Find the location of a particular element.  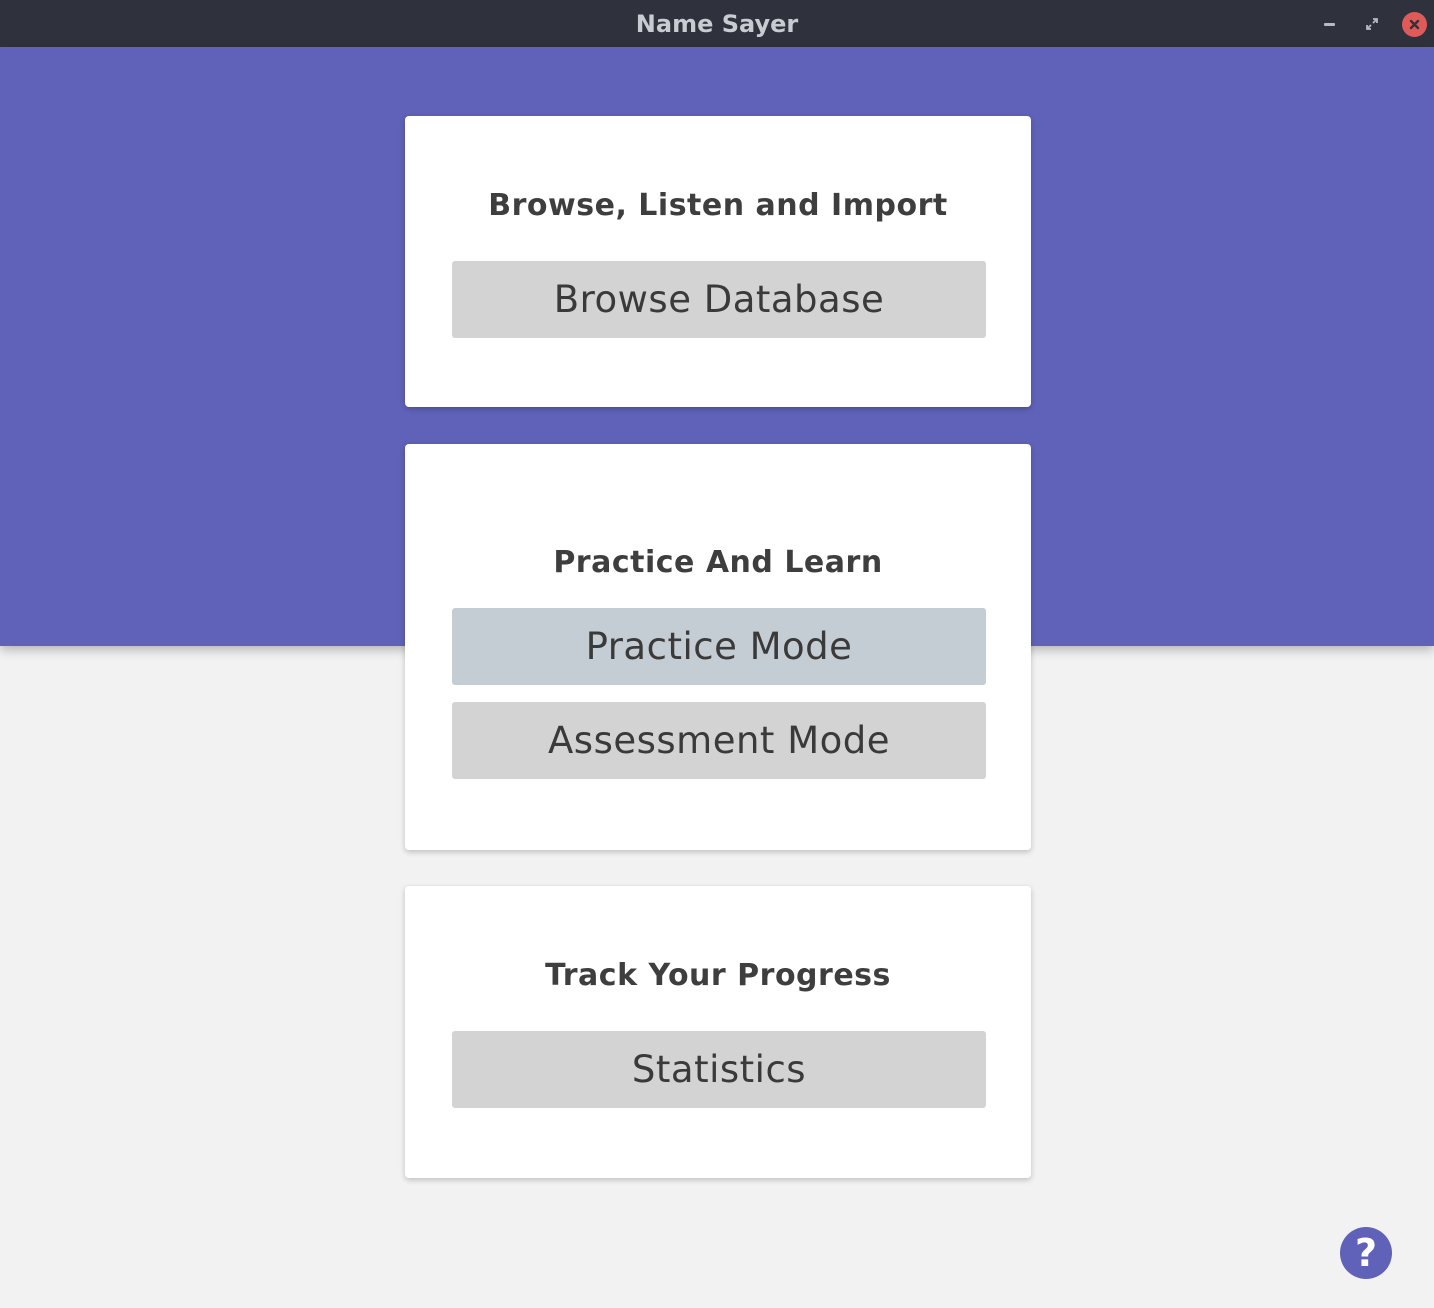

close-icon is located at coordinates (1414, 24).